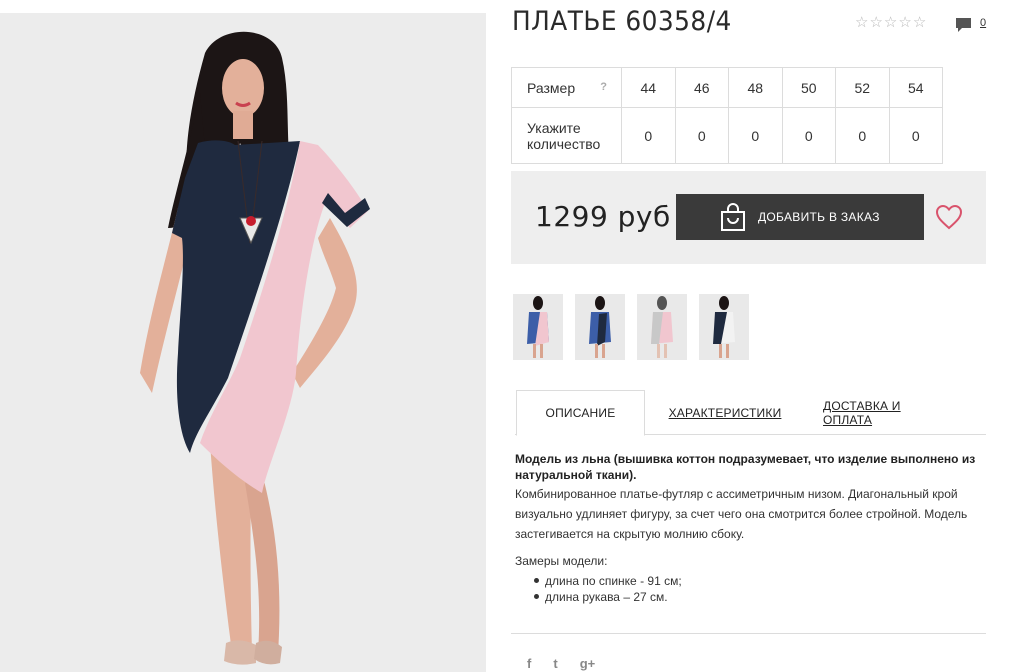  I want to click on size-54: 54, so click(915, 87).